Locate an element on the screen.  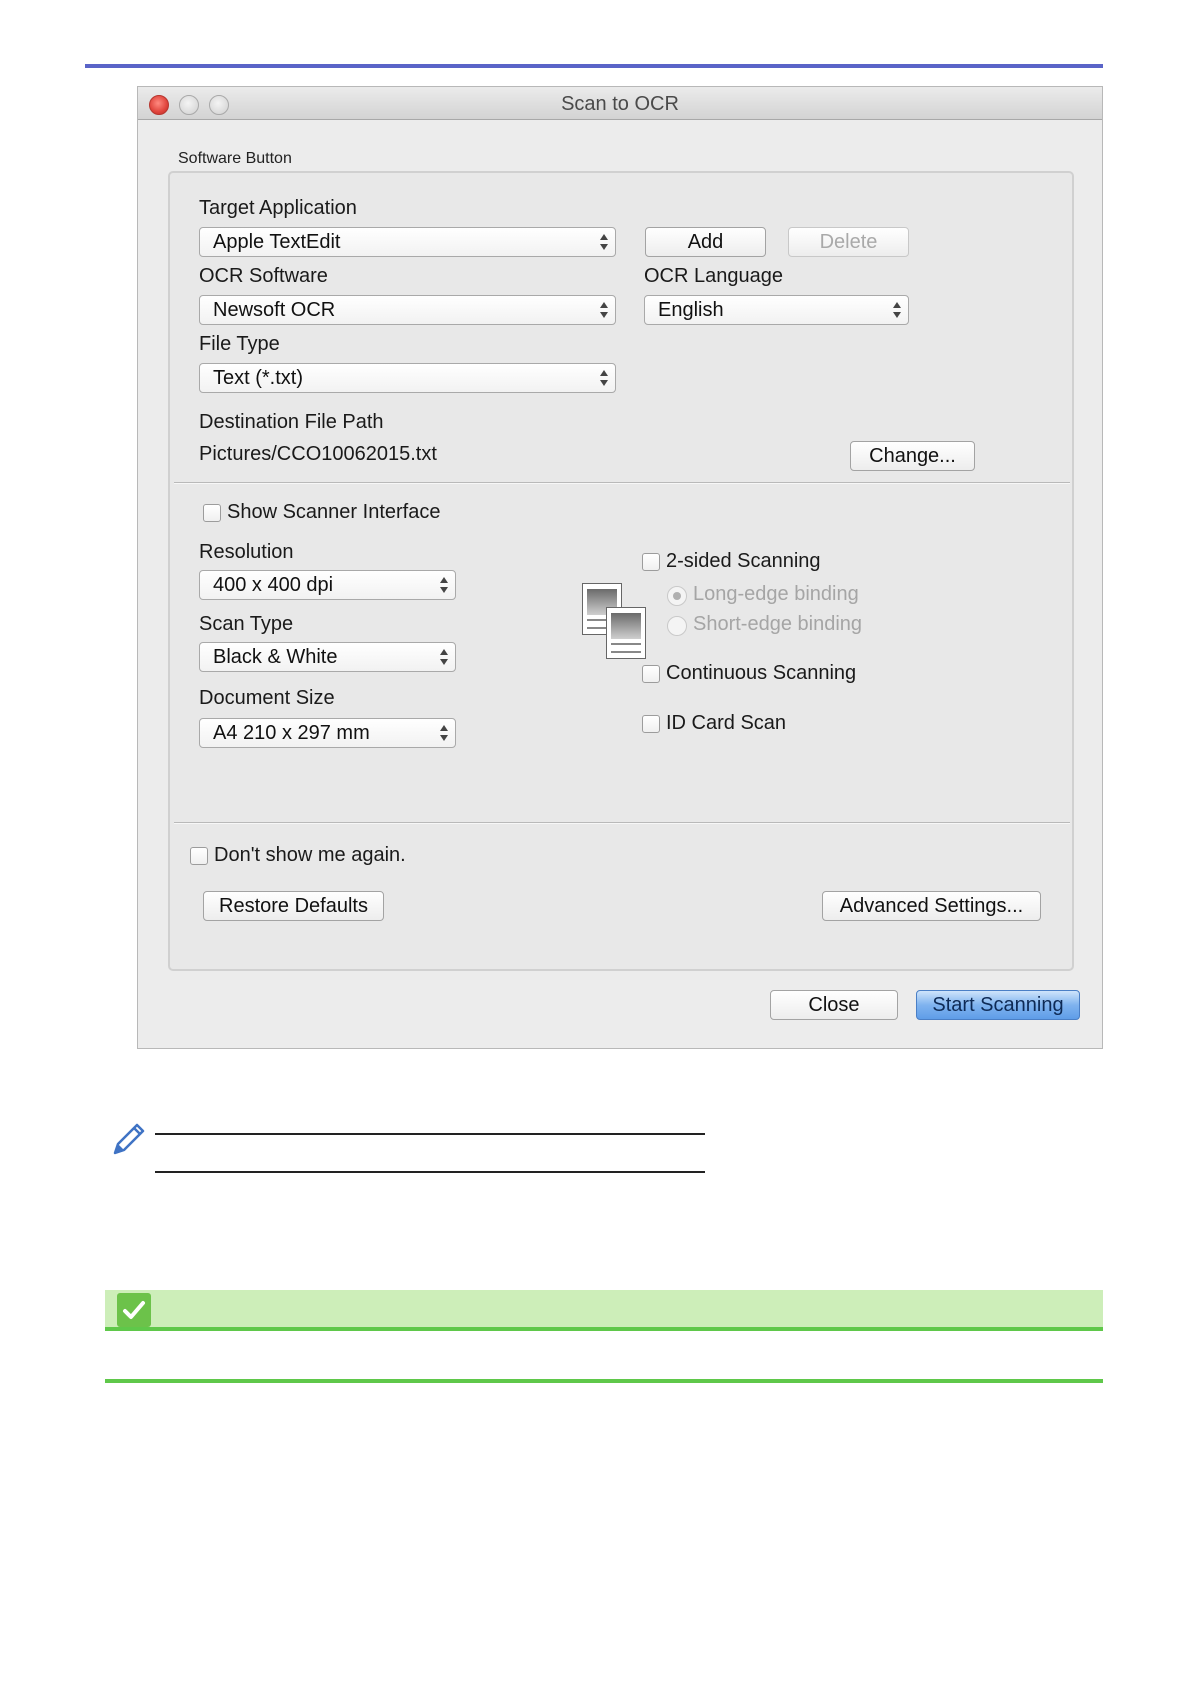
window-title: Scan to OCR is located at coordinates (620, 104).